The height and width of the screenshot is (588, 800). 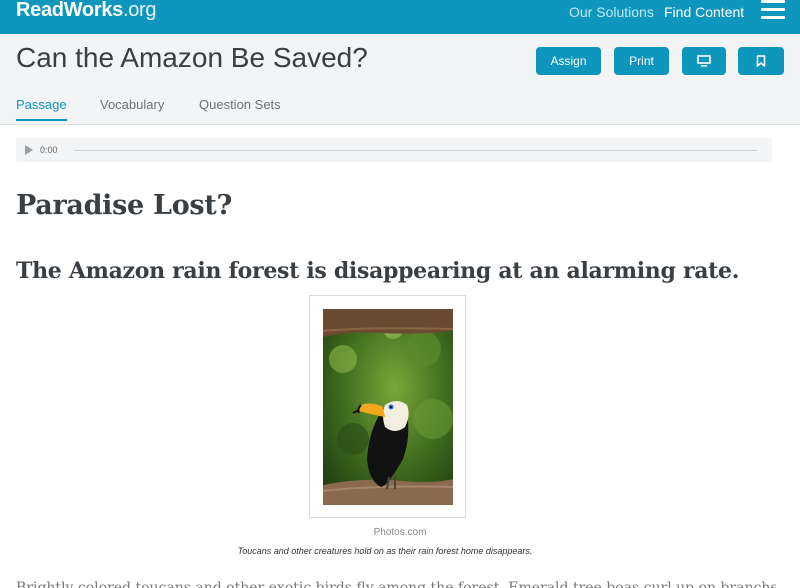 What do you see at coordinates (400, 17) in the screenshot?
I see `top-nav-bar: ReadWorks.org Our Solutions Find Content` at bounding box center [400, 17].